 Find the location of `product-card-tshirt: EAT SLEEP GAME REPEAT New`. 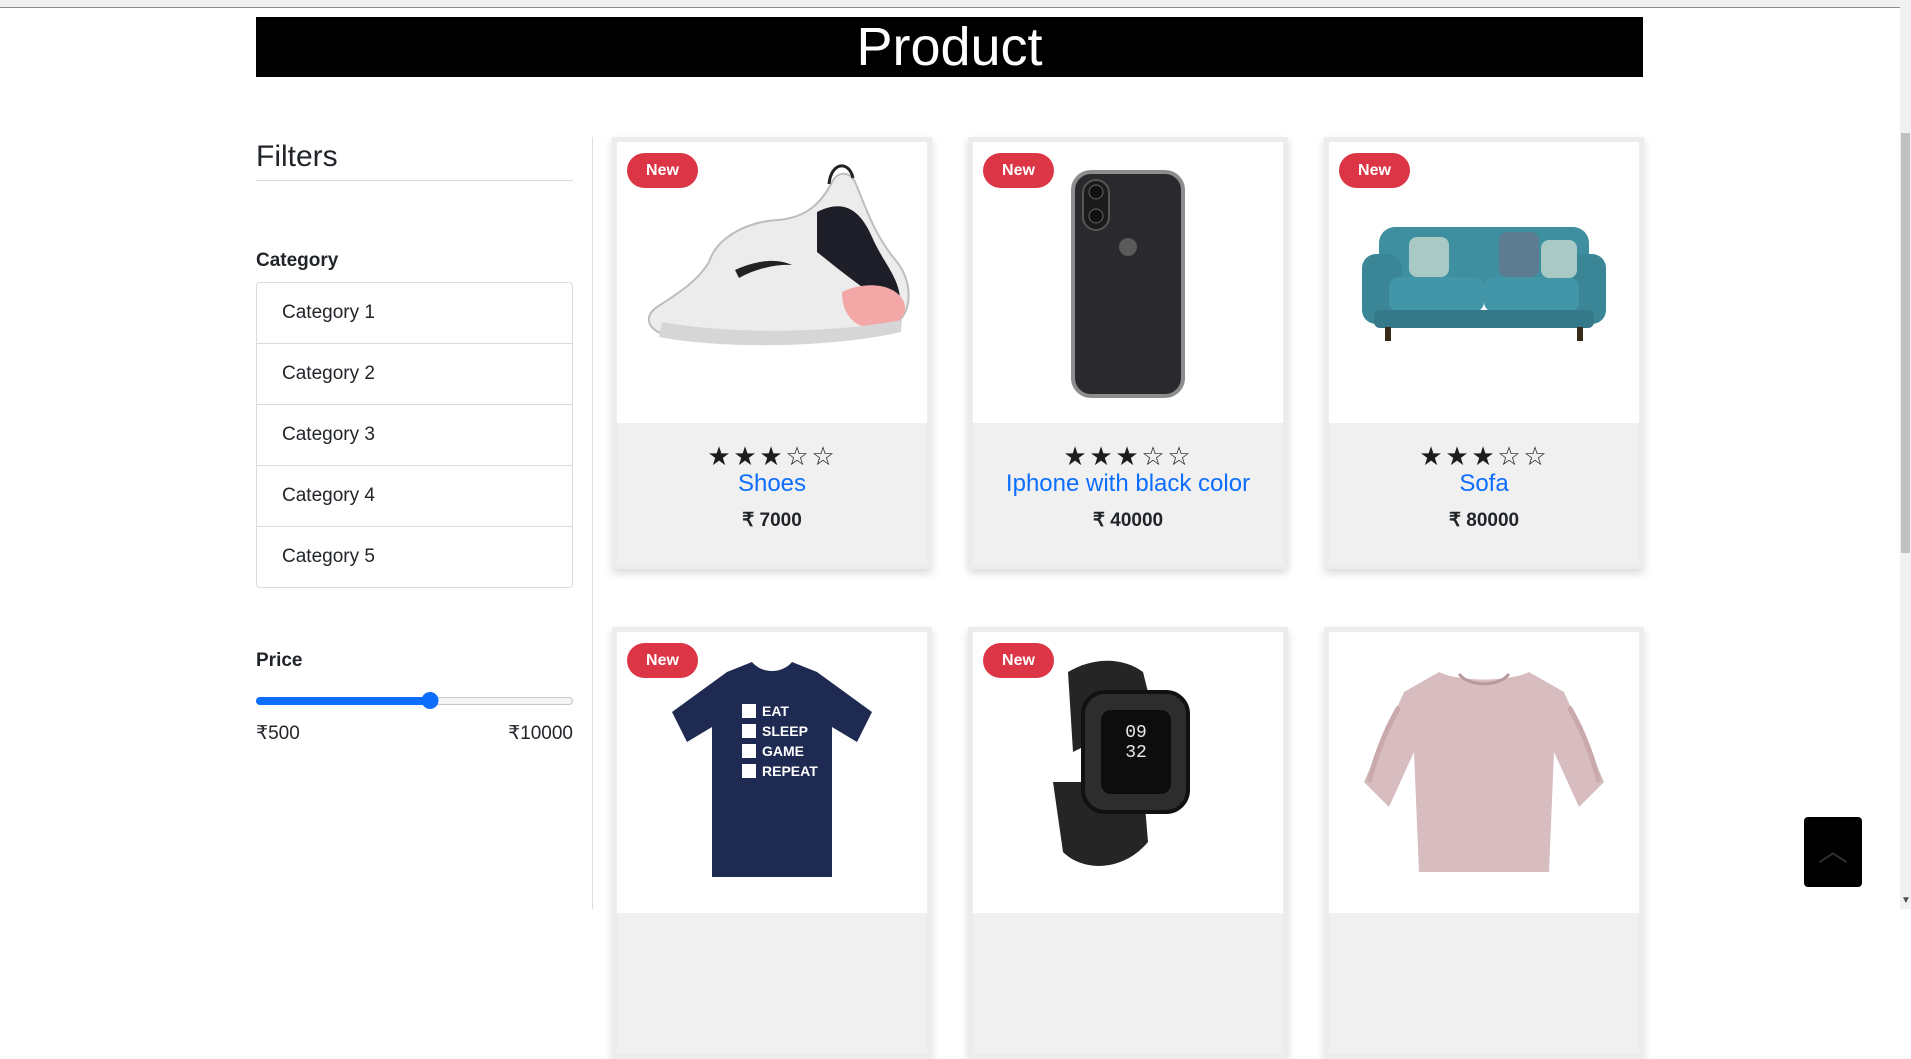

product-card-tshirt: EAT SLEEP GAME REPEAT New is located at coordinates (772, 843).